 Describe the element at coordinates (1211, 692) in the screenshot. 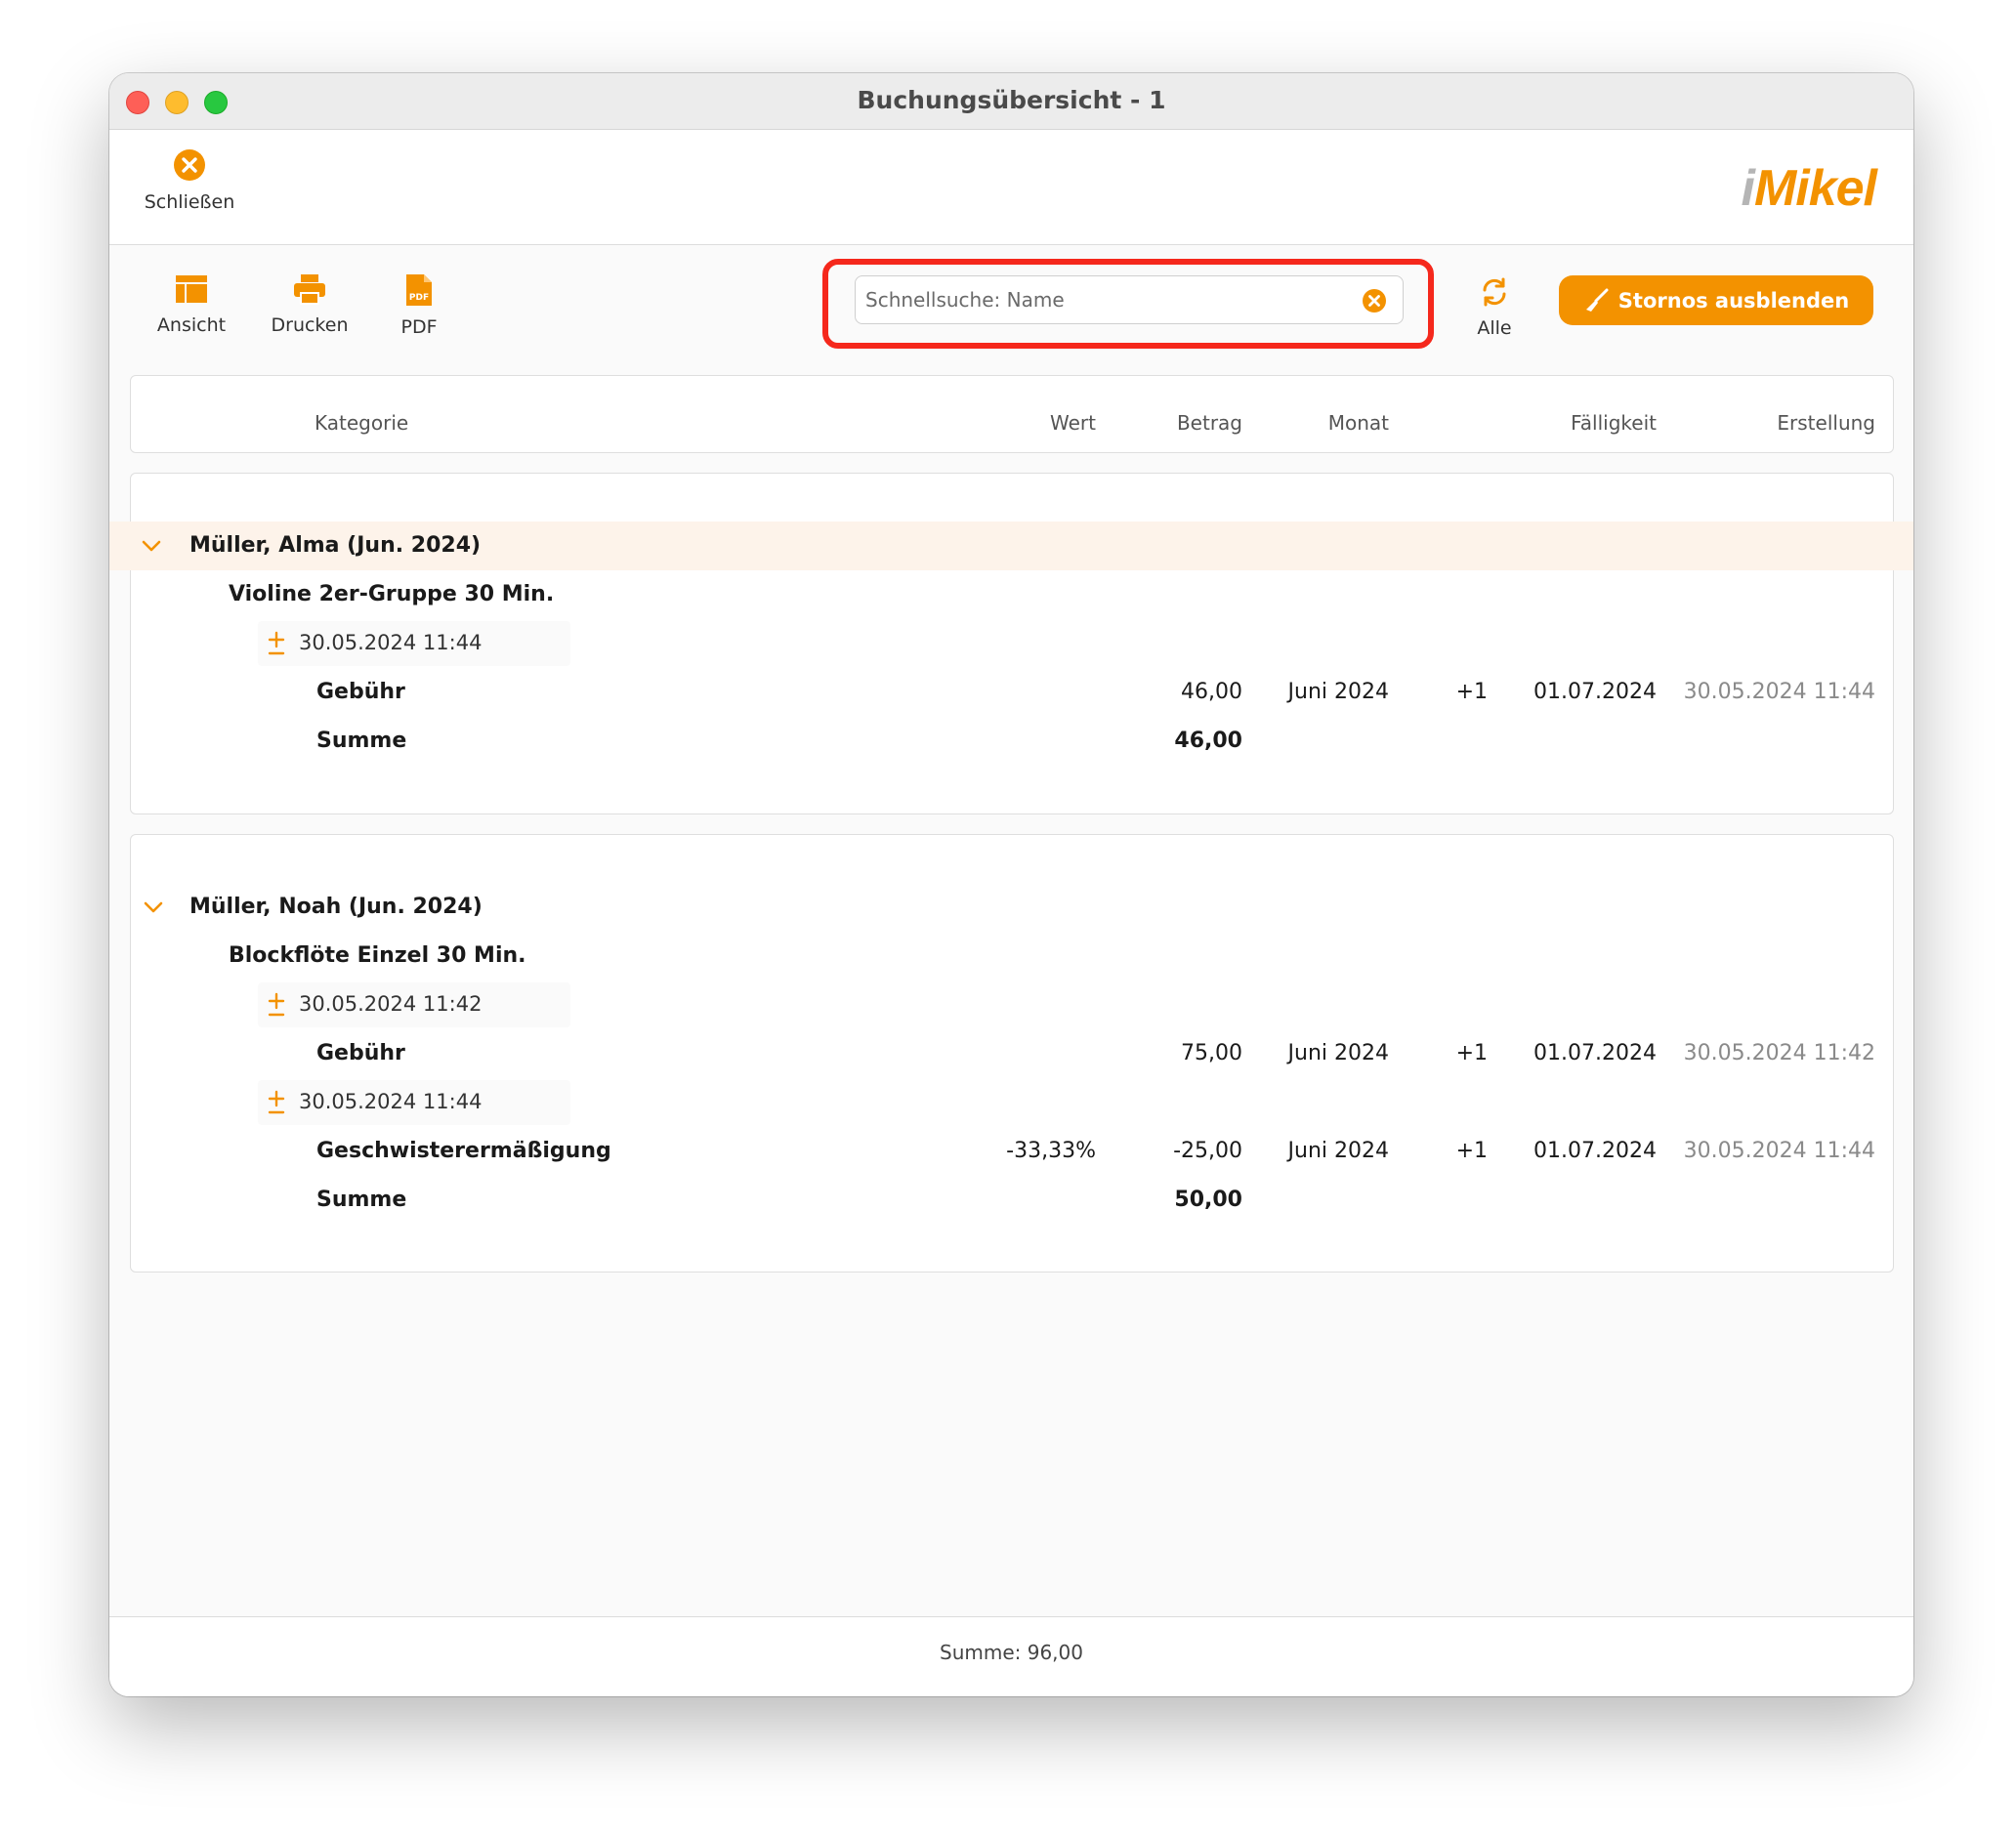

I see `fee-betrag: 46,00` at that location.